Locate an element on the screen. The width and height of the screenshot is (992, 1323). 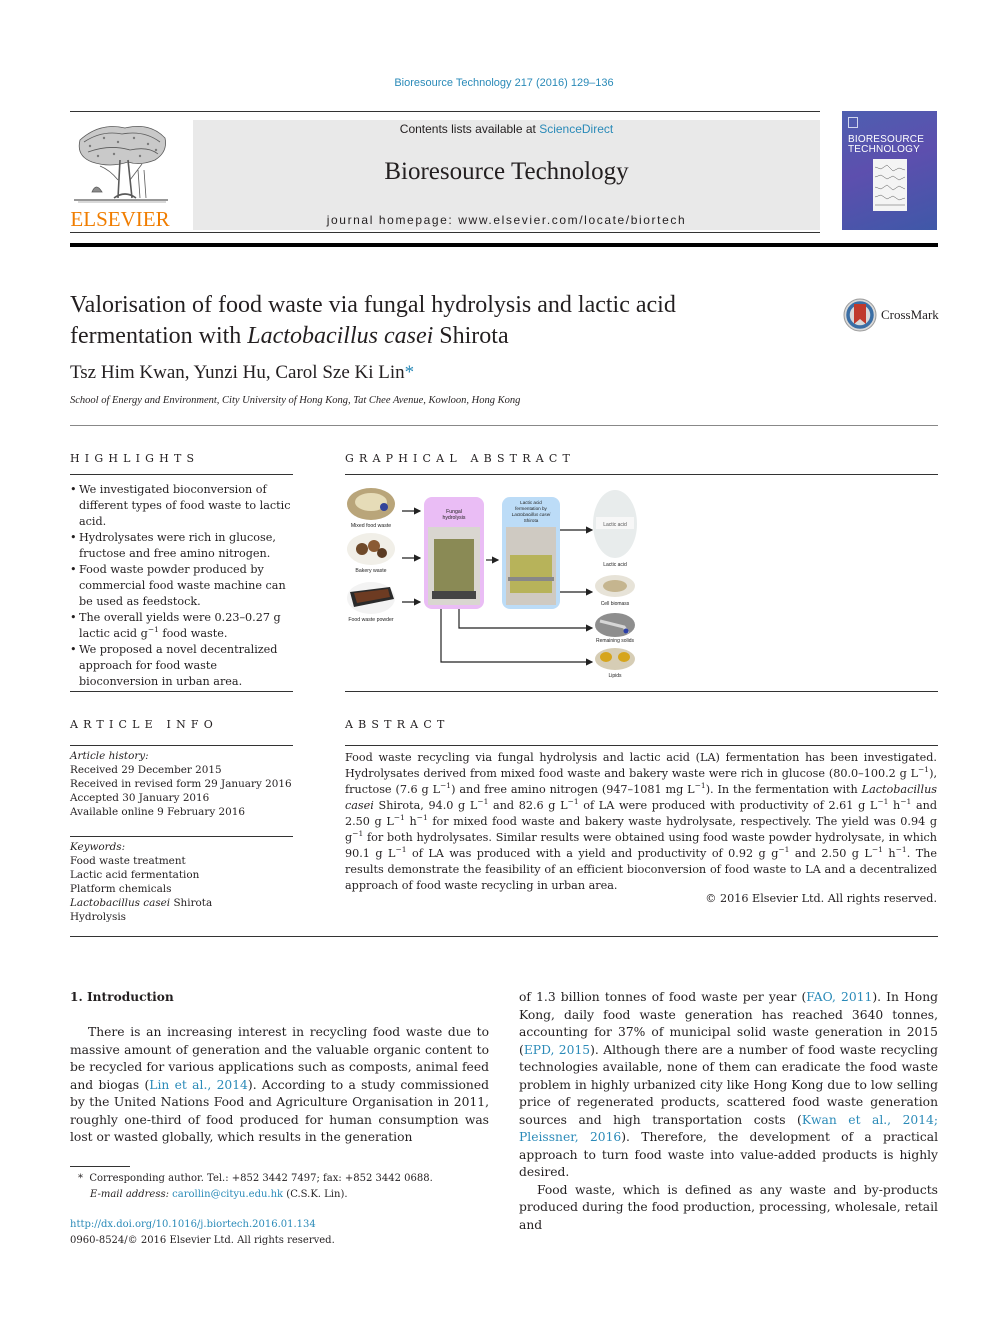
keyword: Platform chemicals is located at coordinates (121, 889).